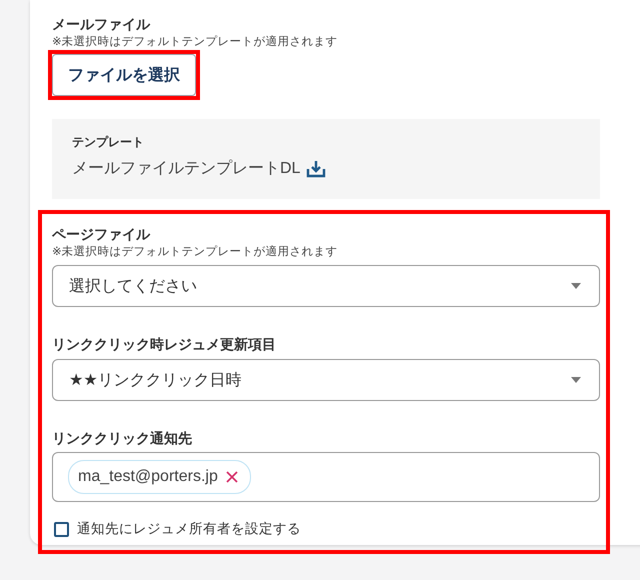 Image resolution: width=640 pixels, height=580 pixels. Describe the element at coordinates (124, 75) in the screenshot. I see `choose-file-button: ファイルを選択` at that location.